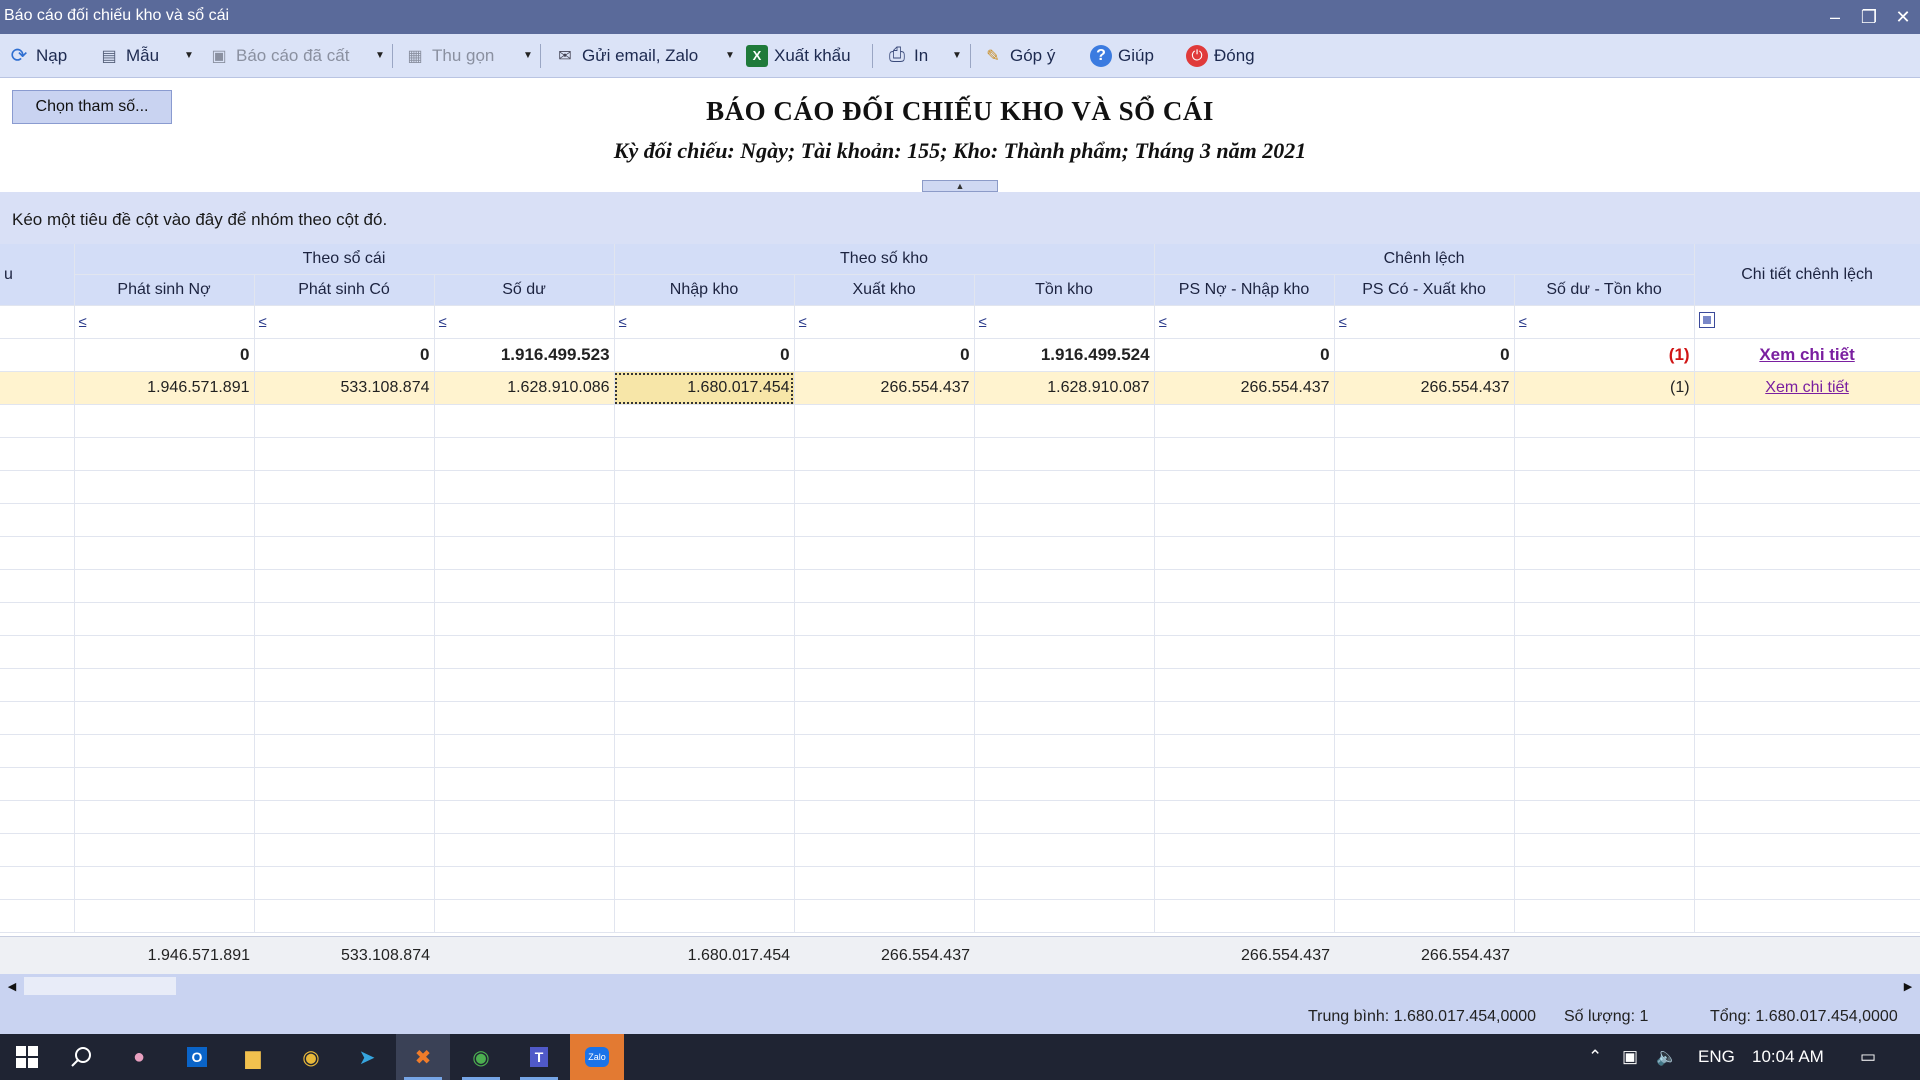 The width and height of the screenshot is (1920, 1080). I want to click on summary-cell: 1.916.499.523, so click(524, 355).